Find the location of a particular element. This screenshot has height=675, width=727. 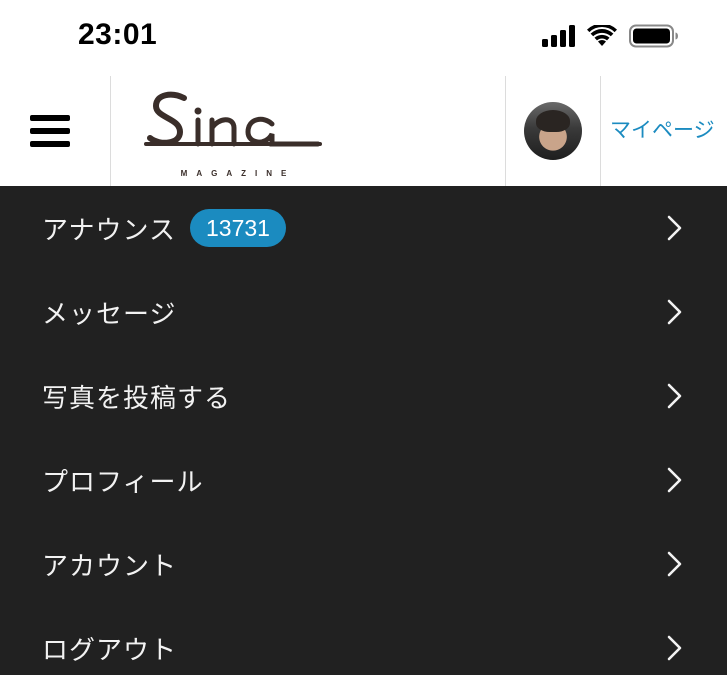

menu-item-label: プロフィール is located at coordinates (123, 482).